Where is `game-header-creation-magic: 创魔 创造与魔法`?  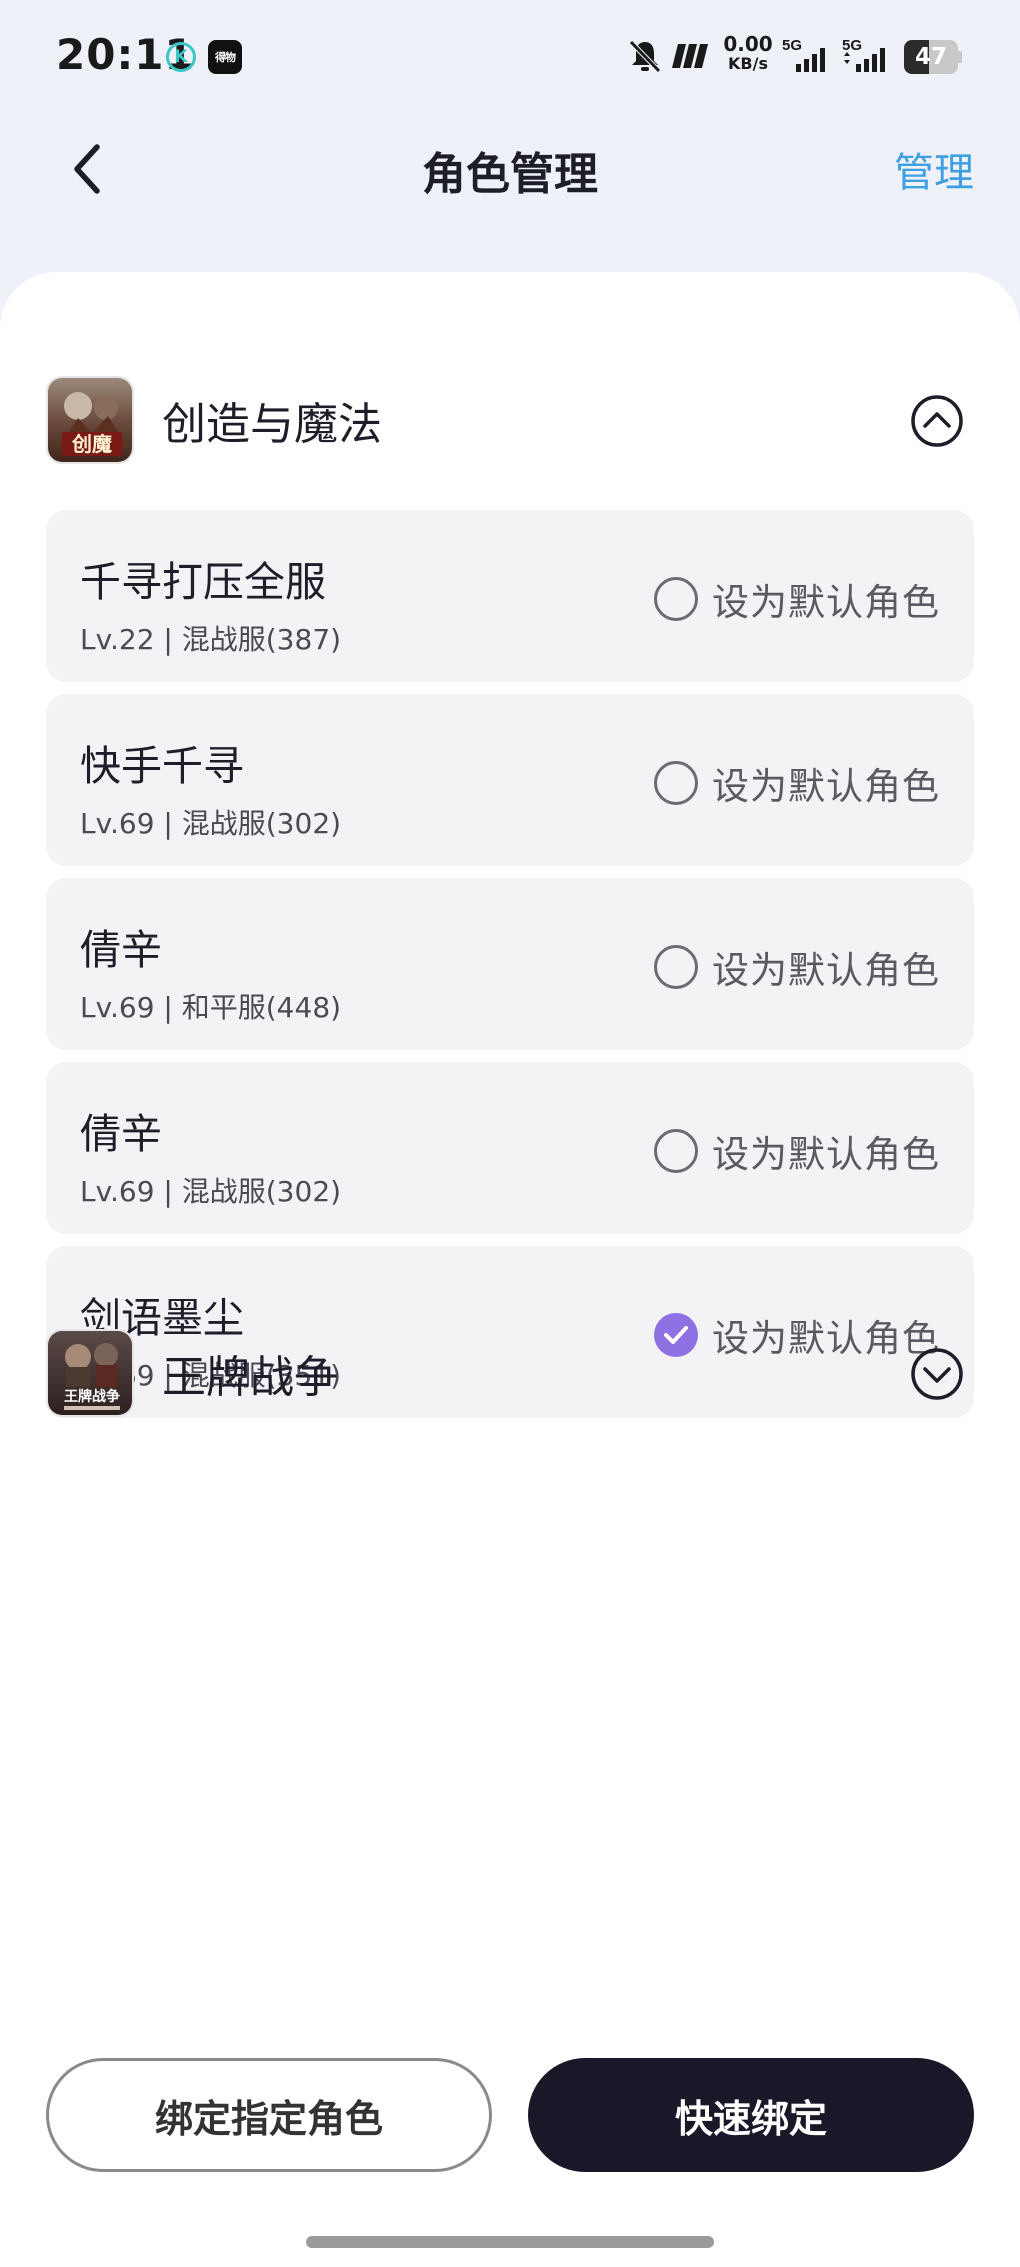 game-header-creation-magic: 创魔 创造与魔法 is located at coordinates (510, 420).